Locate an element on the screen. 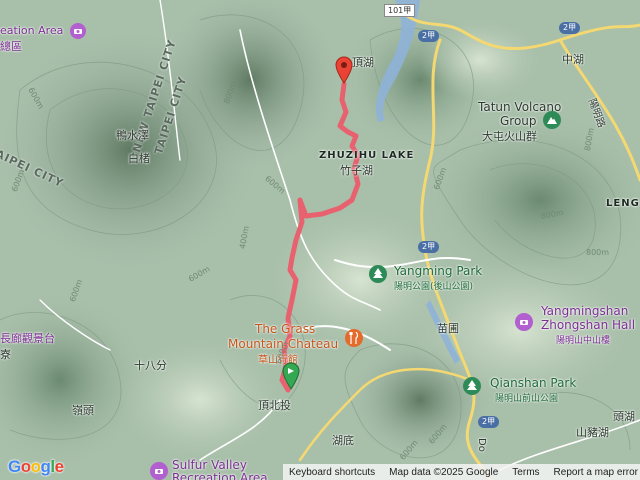  terms-link: Terms is located at coordinates (525, 472).